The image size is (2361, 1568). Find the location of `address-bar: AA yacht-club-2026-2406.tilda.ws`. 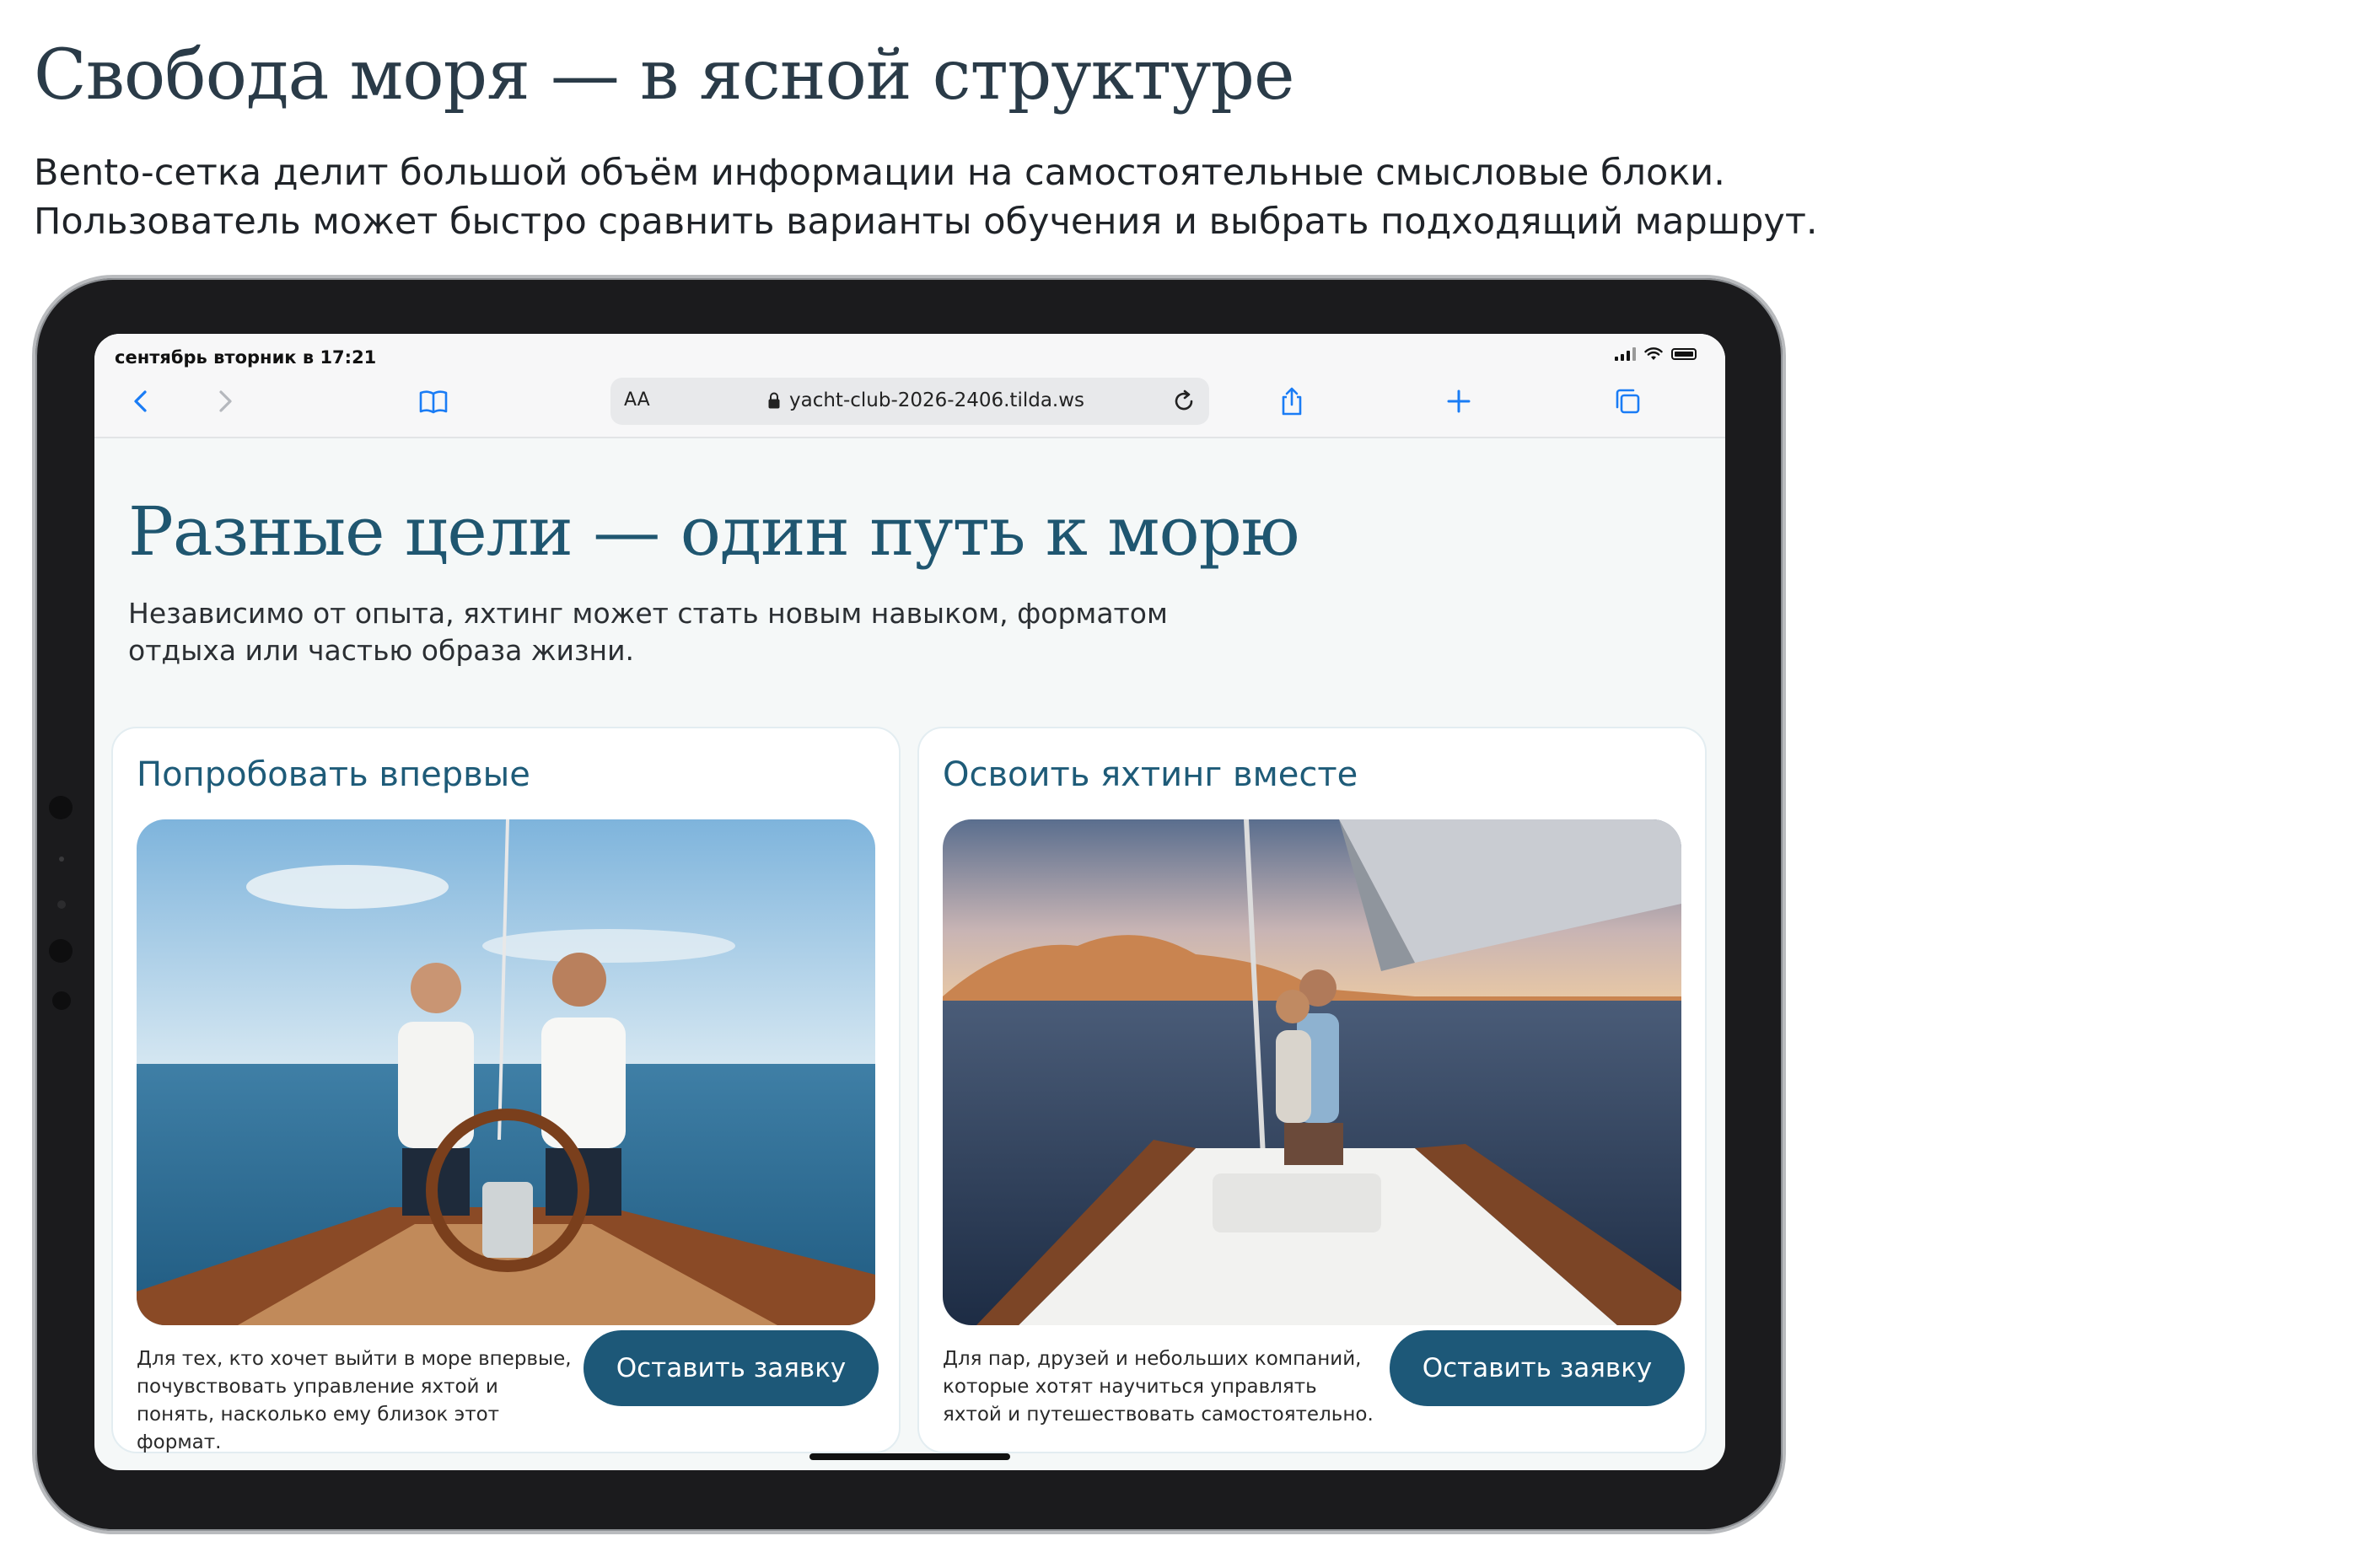

address-bar: AA yacht-club-2026-2406.tilda.ws is located at coordinates (909, 402).